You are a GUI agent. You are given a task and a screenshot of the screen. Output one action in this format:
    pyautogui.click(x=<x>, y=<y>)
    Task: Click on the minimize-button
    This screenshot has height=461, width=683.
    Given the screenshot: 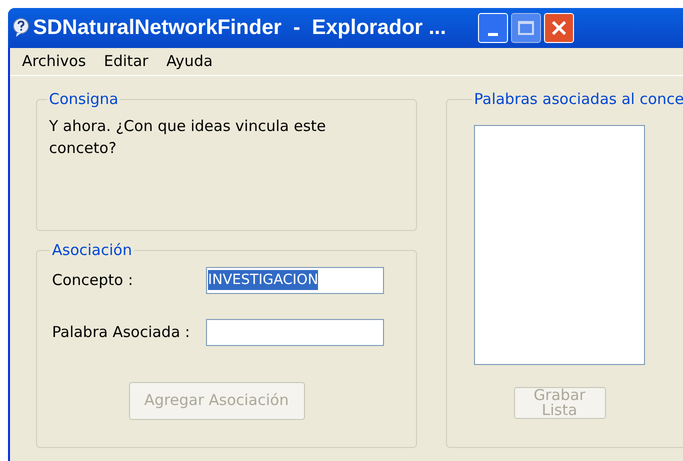 What is the action you would take?
    pyautogui.click(x=493, y=28)
    